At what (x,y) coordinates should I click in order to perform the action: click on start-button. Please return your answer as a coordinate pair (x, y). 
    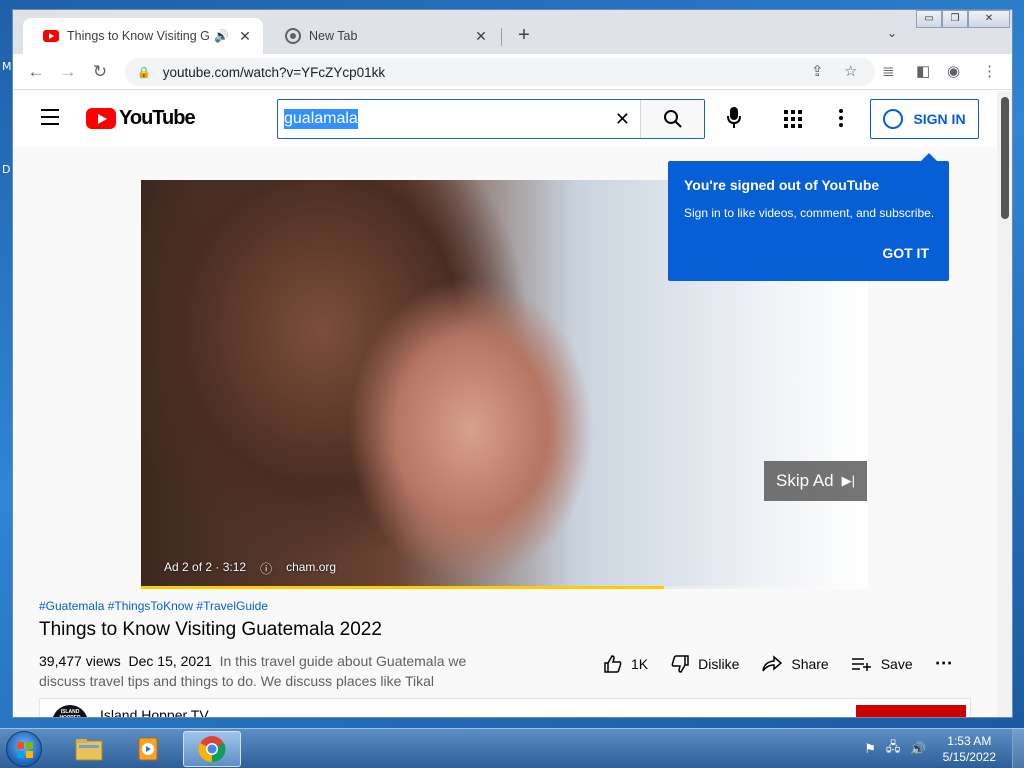
    Looking at the image, I should click on (24, 749).